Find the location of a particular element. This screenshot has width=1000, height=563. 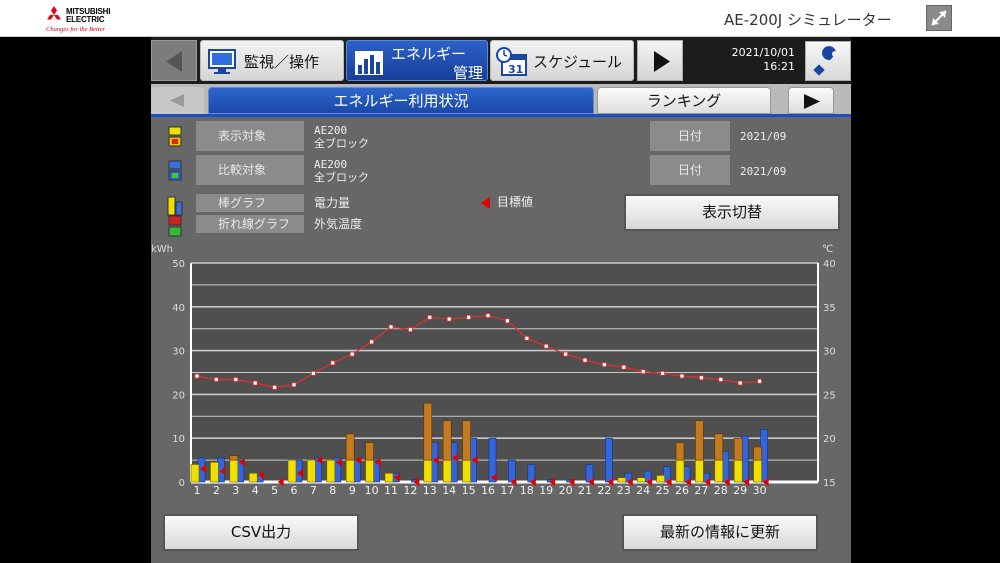

tab-energy-label-line1: エネルギー is located at coordinates (429, 54).